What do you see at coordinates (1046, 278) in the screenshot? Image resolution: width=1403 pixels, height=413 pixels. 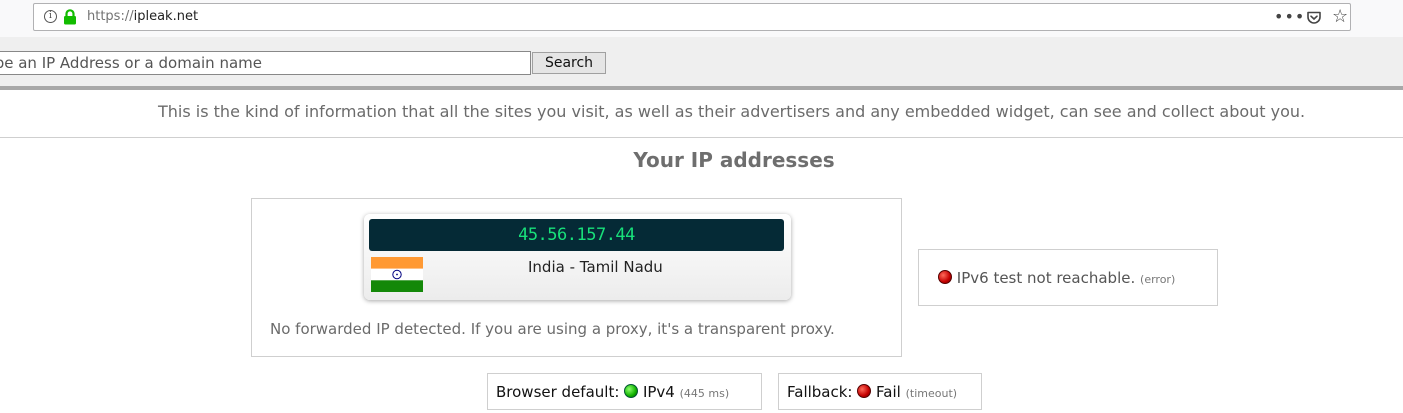 I see `ipv6-status-text: IPv6 test not reachable.` at bounding box center [1046, 278].